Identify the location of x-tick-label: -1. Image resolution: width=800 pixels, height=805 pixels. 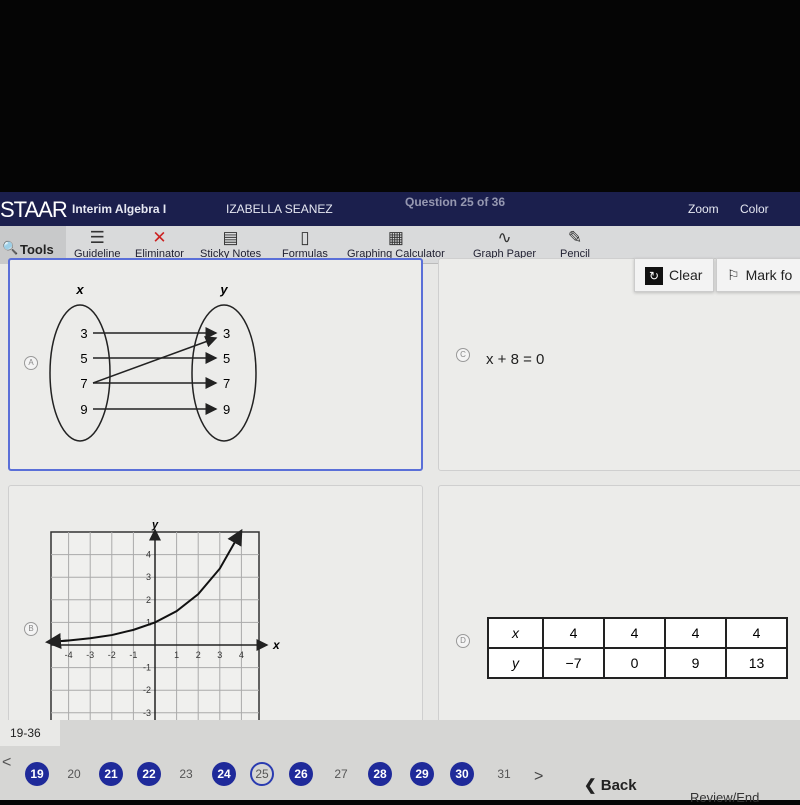
(133, 655).